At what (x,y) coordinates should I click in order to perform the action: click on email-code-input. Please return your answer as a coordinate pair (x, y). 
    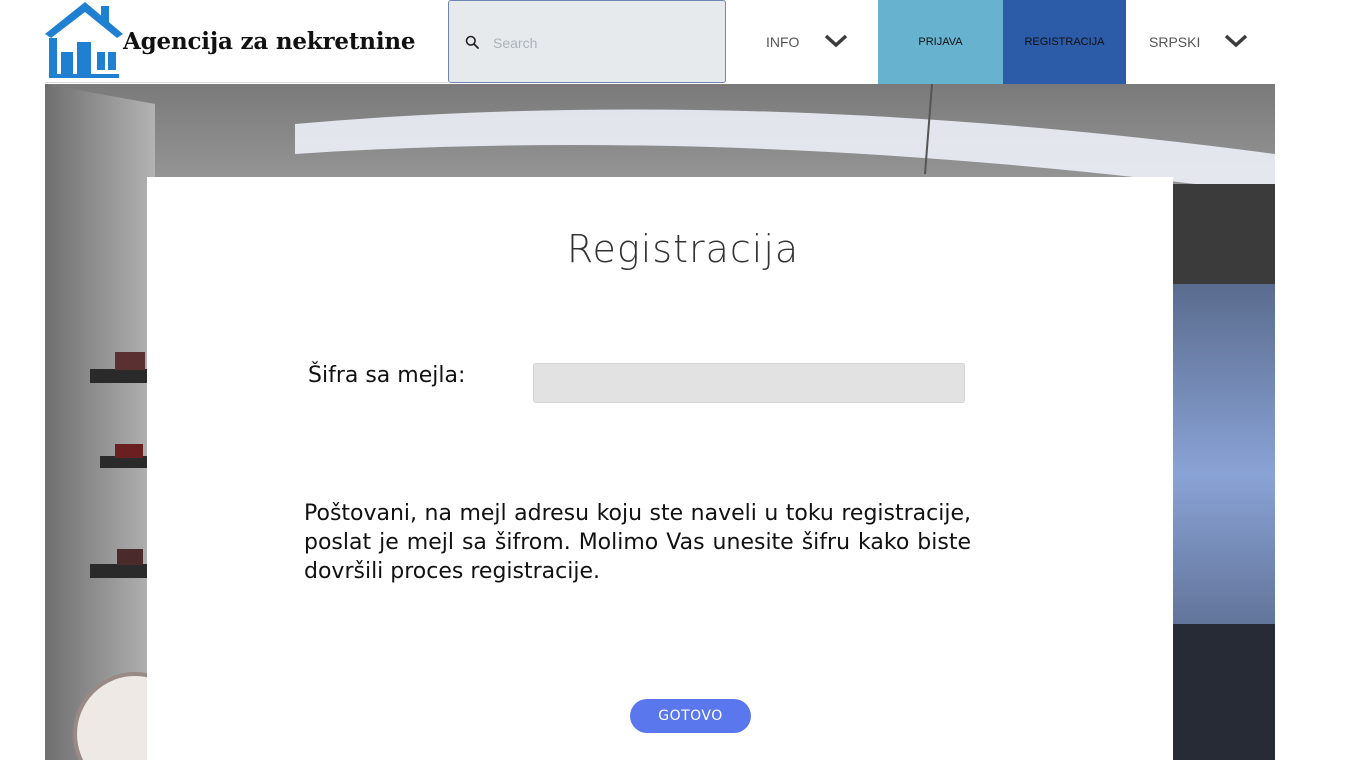
    Looking at the image, I should click on (749, 383).